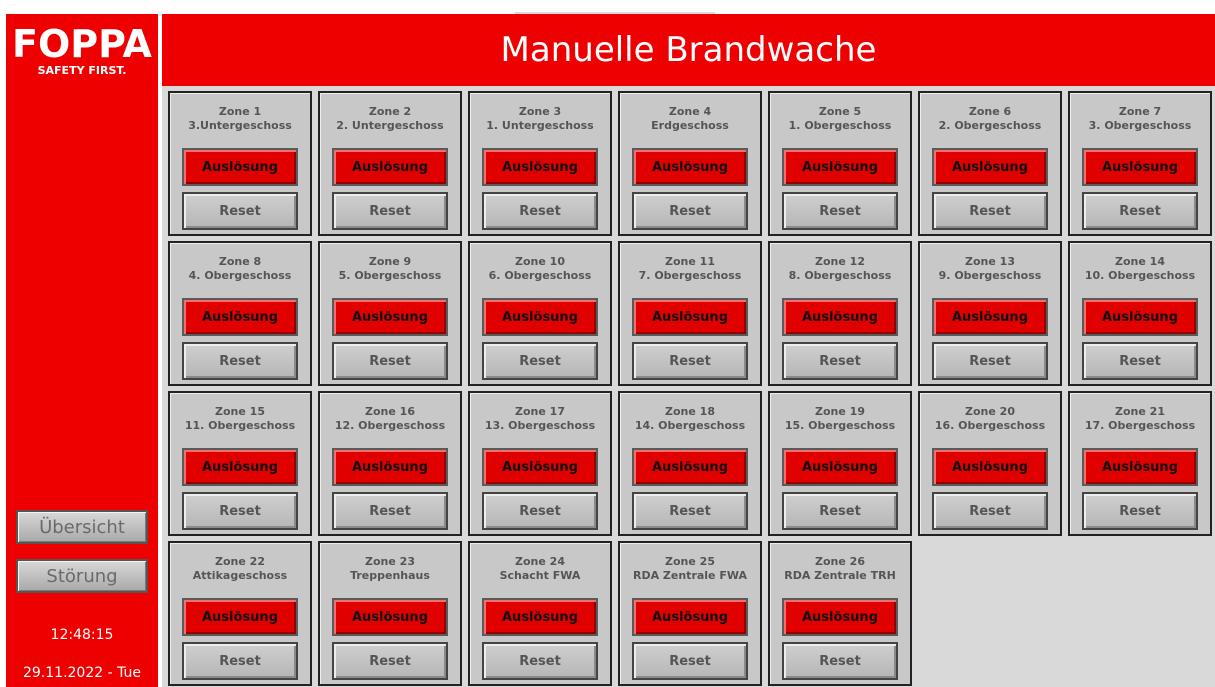  I want to click on zone-tile: Zone 21 17. Obergeschoss Auslösung Reset, so click(1140, 463).